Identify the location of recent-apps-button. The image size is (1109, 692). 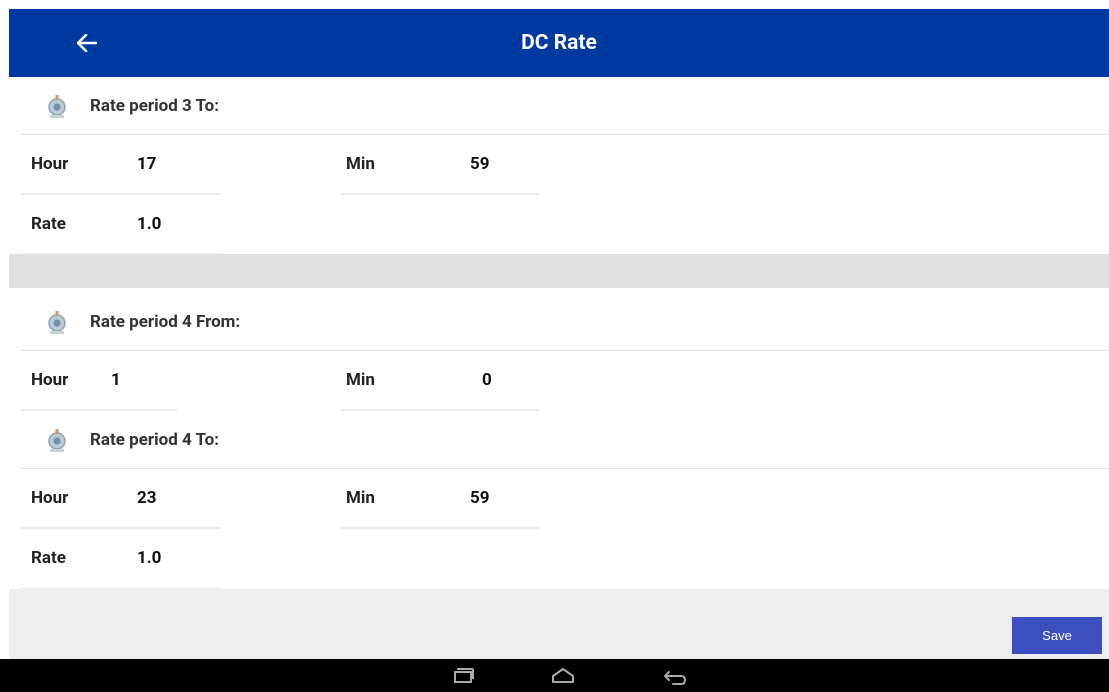
(463, 676).